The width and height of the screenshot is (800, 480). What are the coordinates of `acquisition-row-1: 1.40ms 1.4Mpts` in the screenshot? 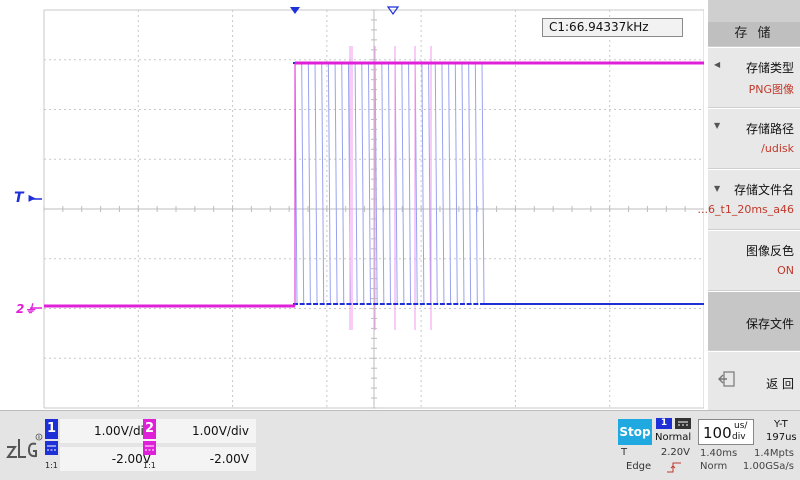 It's located at (748, 454).